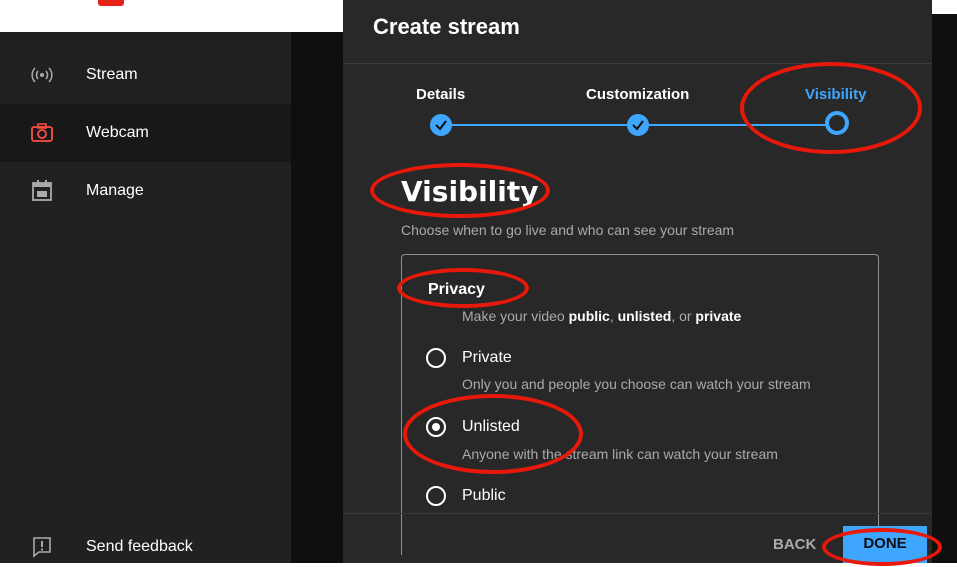 The width and height of the screenshot is (957, 567). I want to click on privacy-sub-sep: ,, so click(613, 316).